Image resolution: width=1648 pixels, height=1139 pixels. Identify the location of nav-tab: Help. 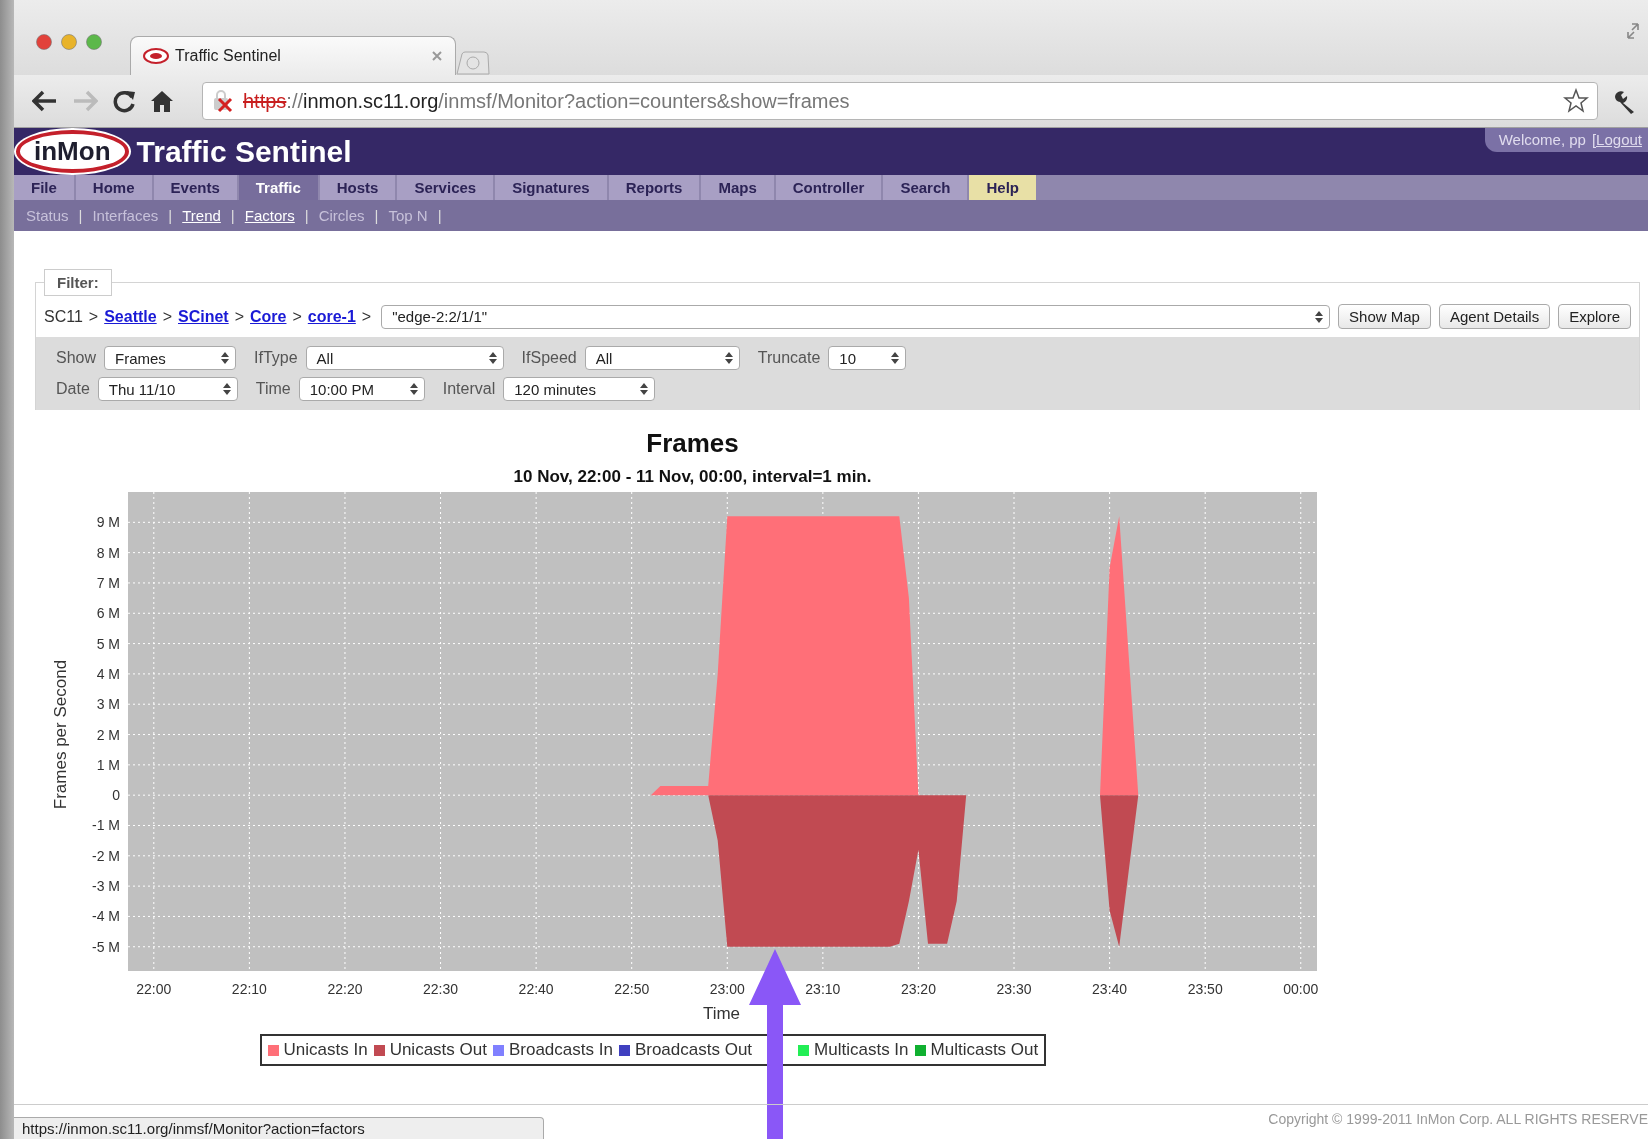
(1003, 187).